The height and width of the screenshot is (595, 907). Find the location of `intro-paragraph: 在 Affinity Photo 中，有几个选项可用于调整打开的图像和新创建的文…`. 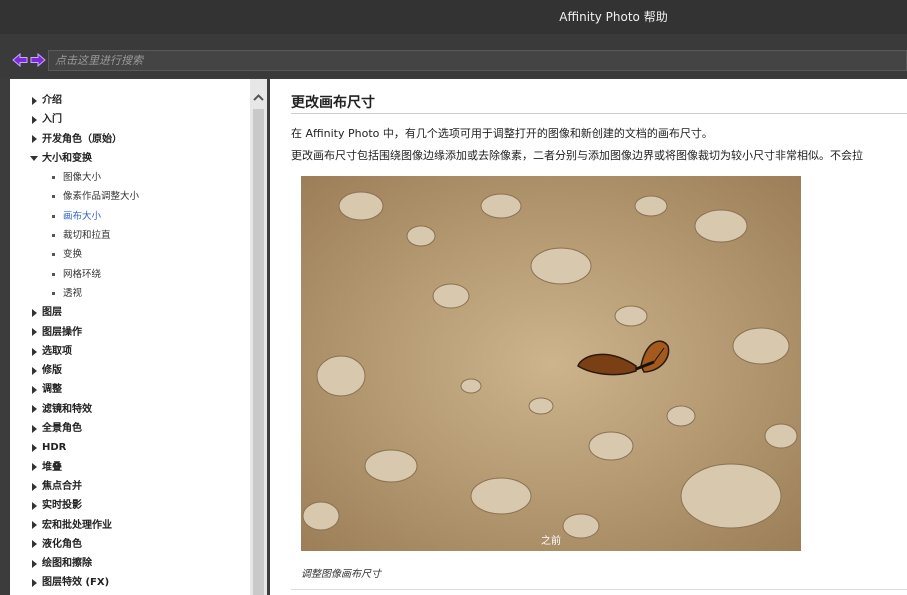

intro-paragraph: 在 Affinity Photo 中，有几个选项可用于调整打开的图像和新创建的文… is located at coordinates (502, 133).